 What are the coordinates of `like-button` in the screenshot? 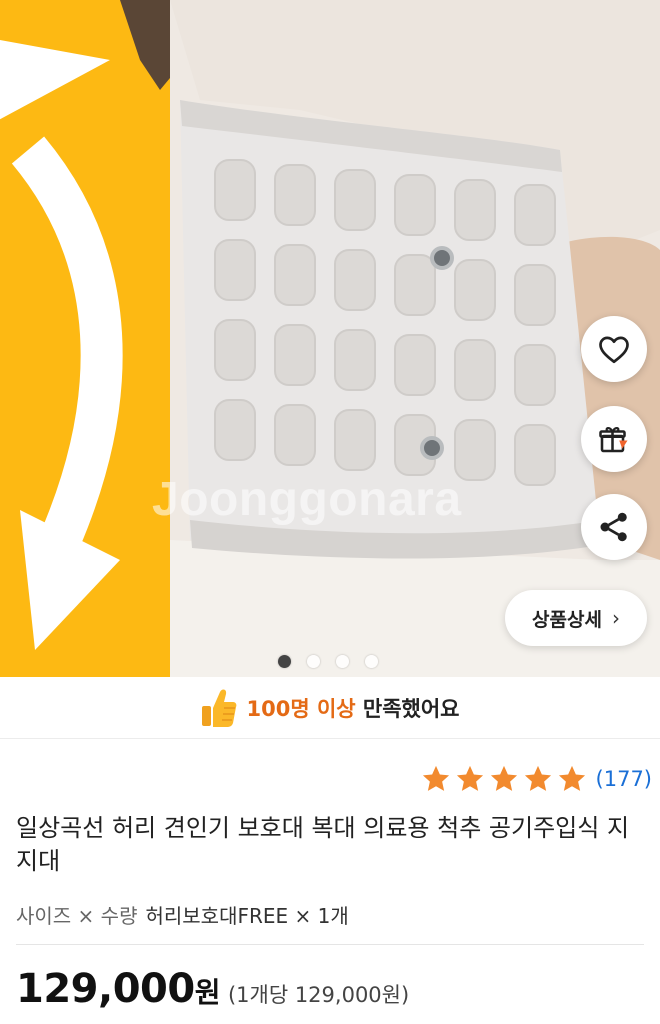 It's located at (614, 349).